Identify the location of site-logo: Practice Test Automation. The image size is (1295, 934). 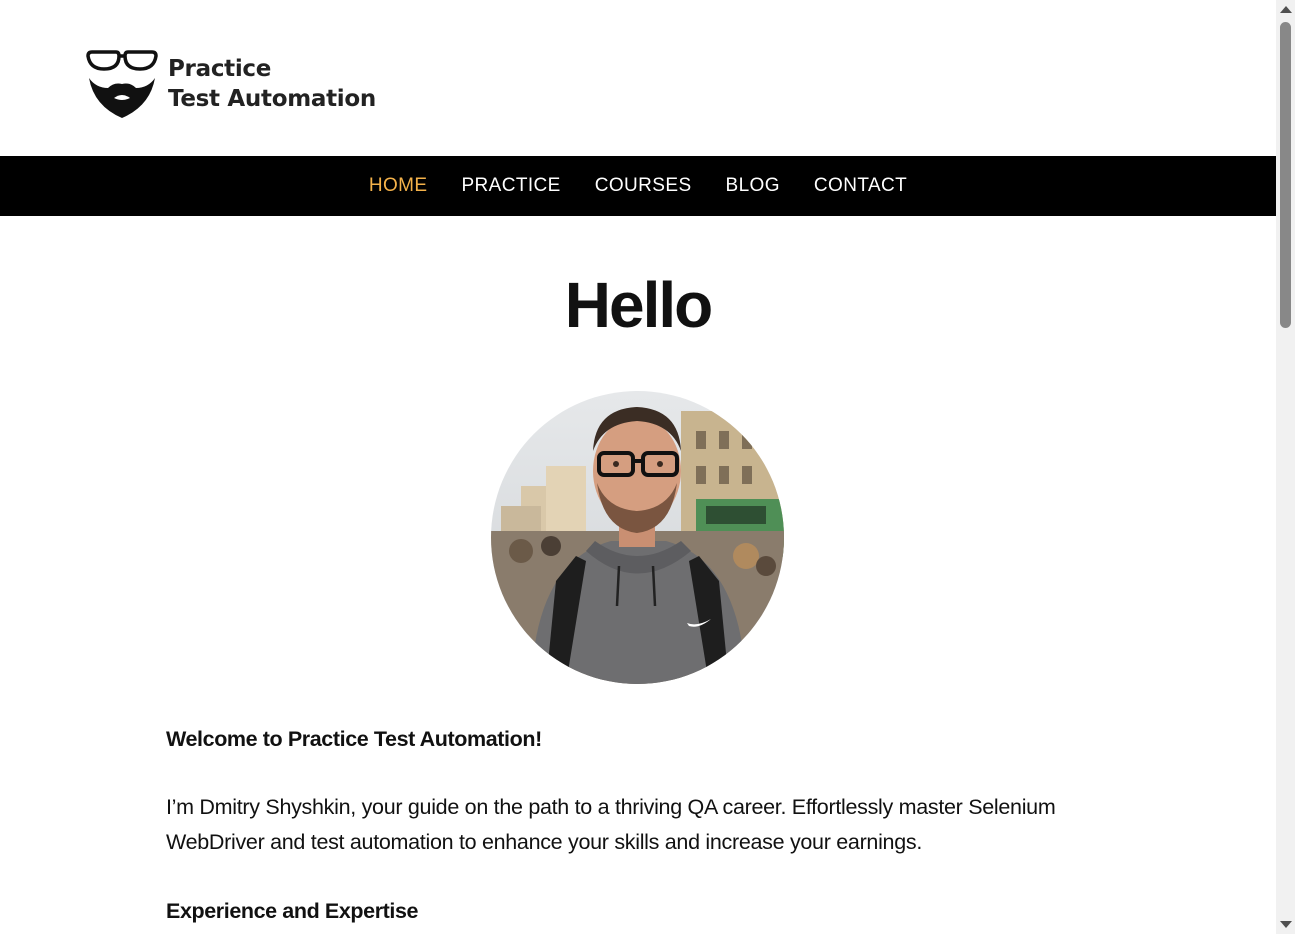
(236, 84).